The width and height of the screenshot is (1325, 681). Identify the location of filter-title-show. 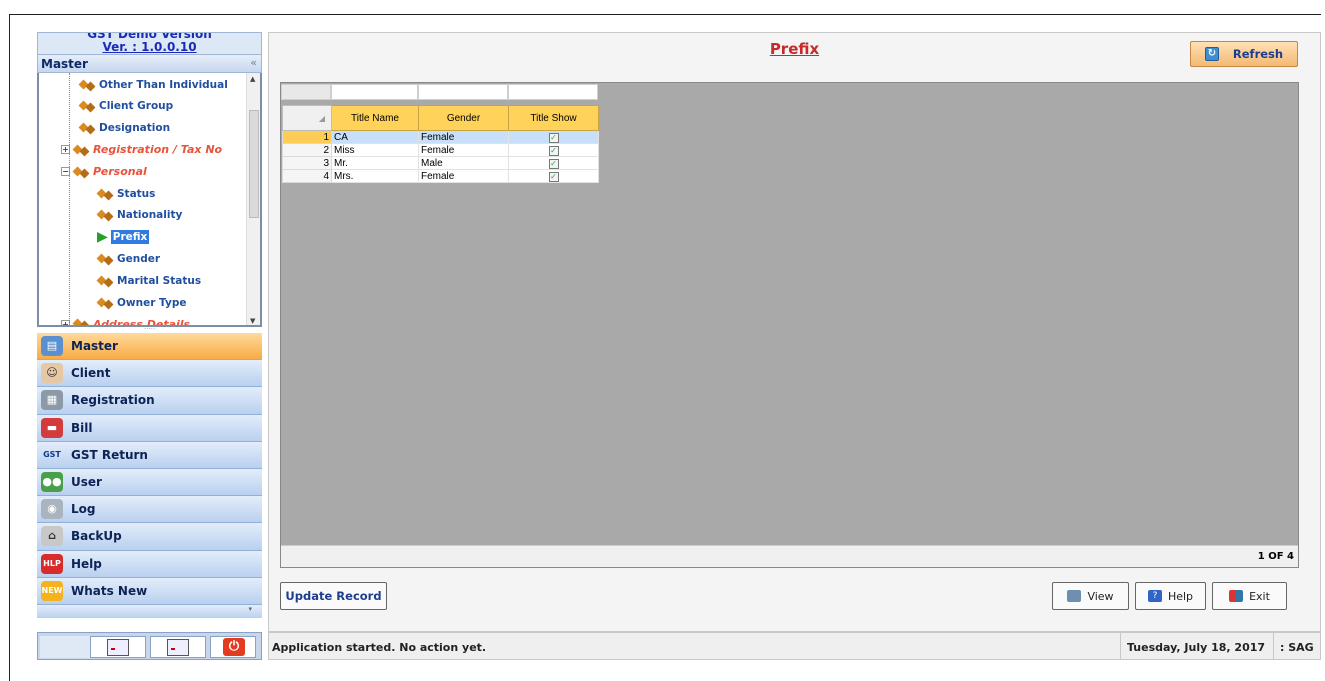
(553, 92).